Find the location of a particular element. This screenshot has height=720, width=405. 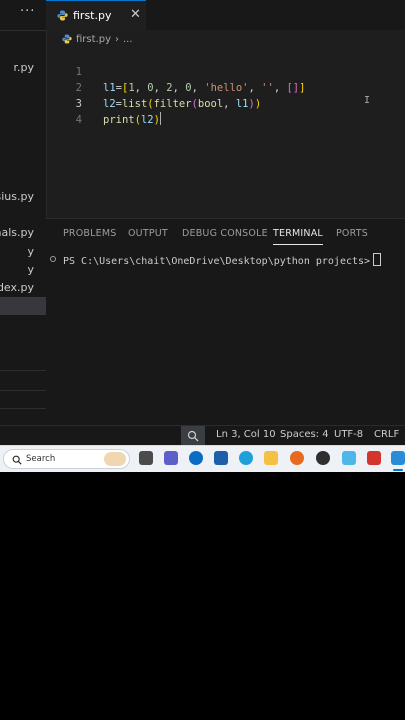

line-number: 4 is located at coordinates (78, 120).